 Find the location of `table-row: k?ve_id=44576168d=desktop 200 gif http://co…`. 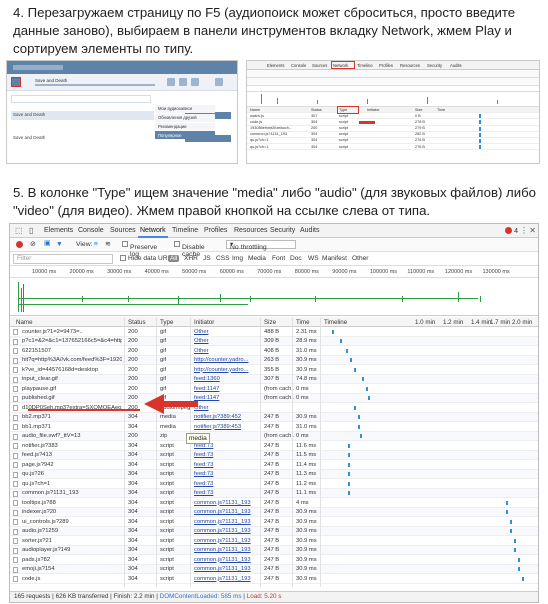

table-row: k?ve_id=44576168d=desktop 200 gif http://co… is located at coordinates (274, 370).